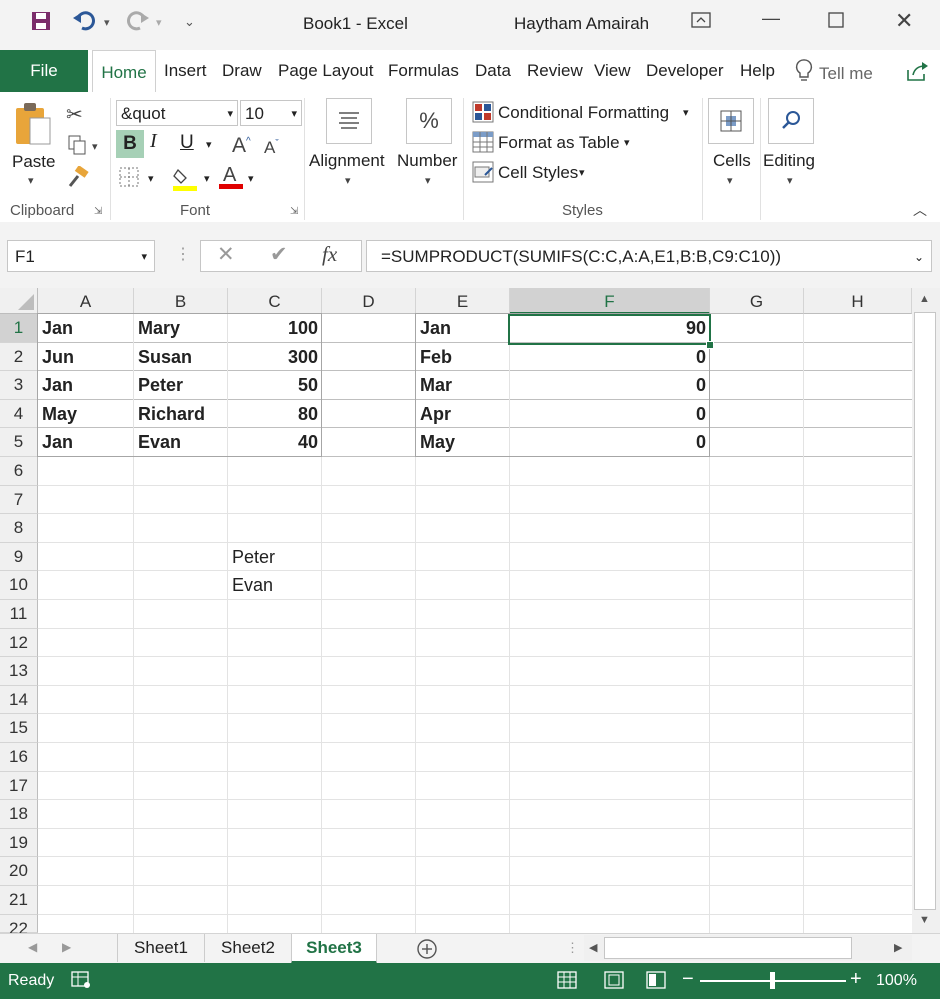 This screenshot has height=999, width=940. Describe the element at coordinates (181, 301) in the screenshot. I see `column-header-b: B` at that location.